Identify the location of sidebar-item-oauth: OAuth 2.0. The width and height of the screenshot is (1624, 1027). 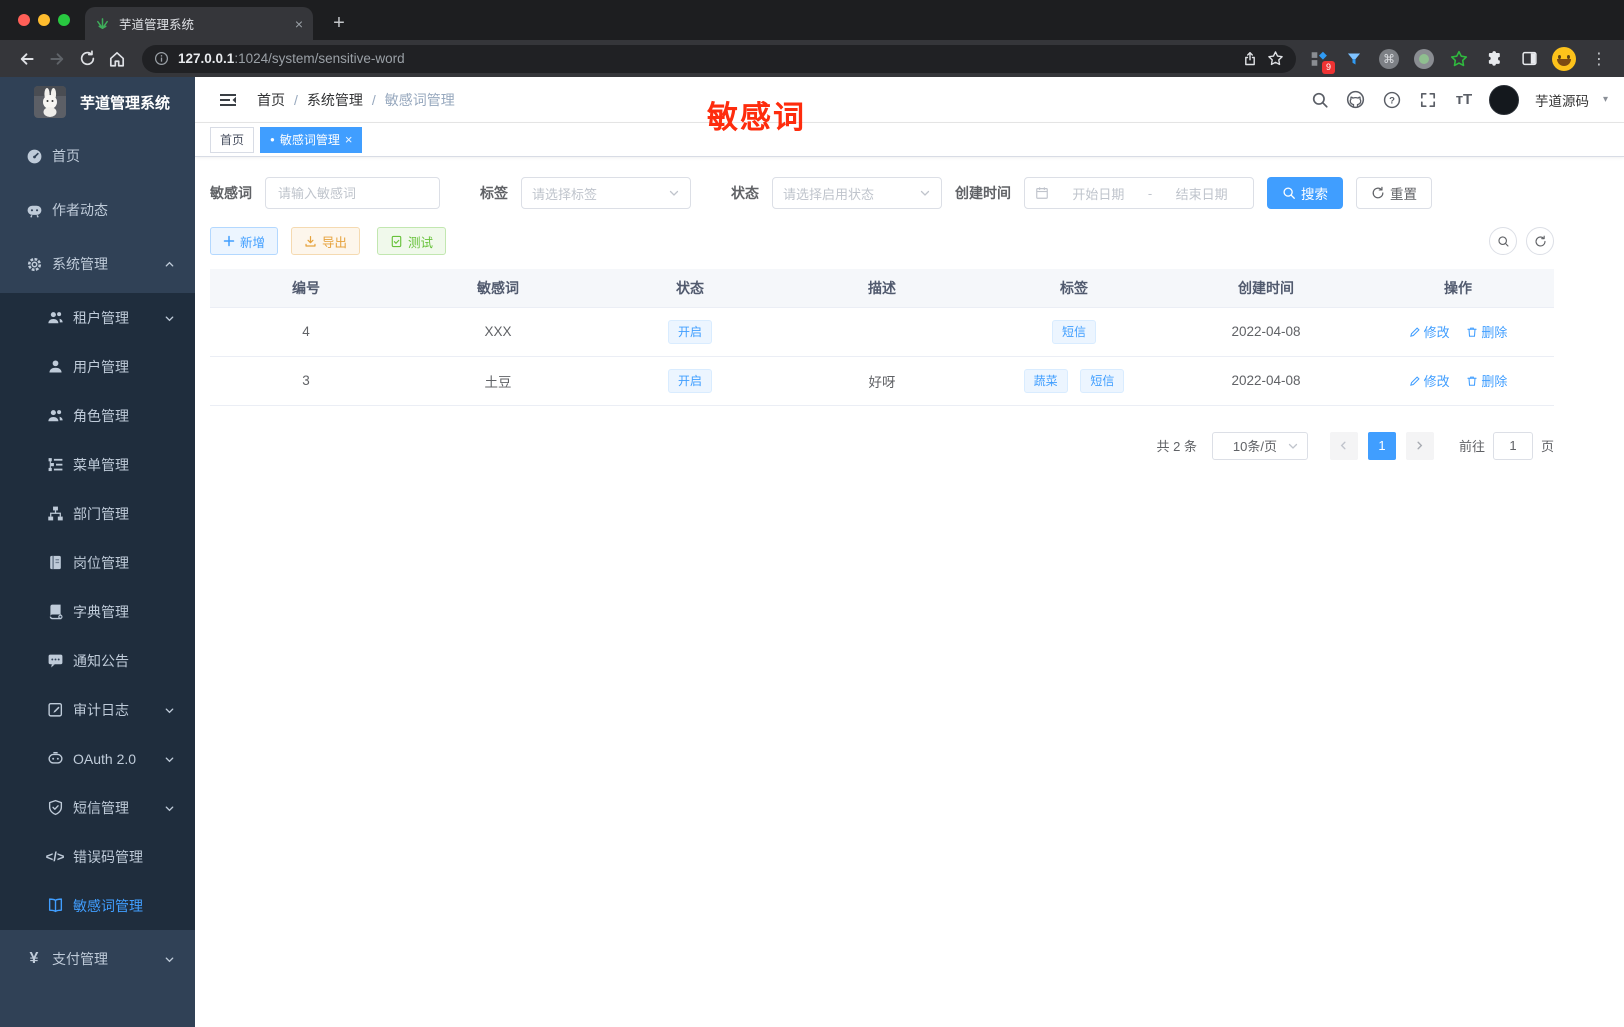
(97, 758).